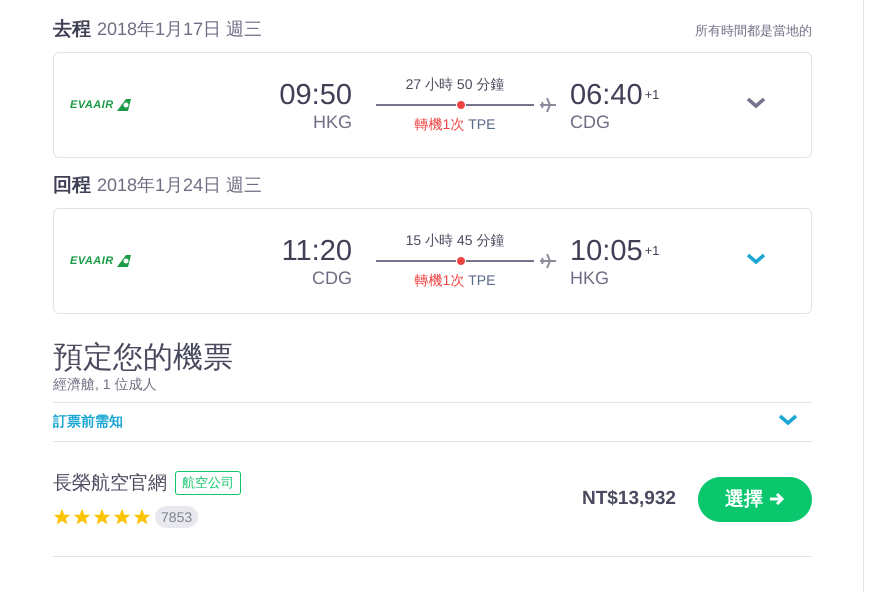 This screenshot has width=881, height=592. I want to click on departure-airport: CDG, so click(331, 278).